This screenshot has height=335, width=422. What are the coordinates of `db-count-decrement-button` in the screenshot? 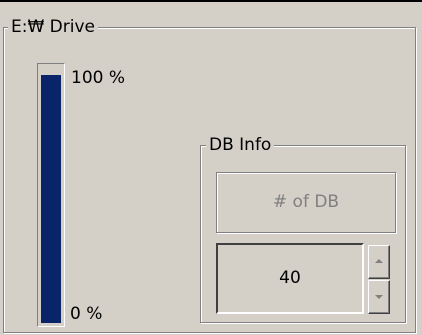 It's located at (379, 297).